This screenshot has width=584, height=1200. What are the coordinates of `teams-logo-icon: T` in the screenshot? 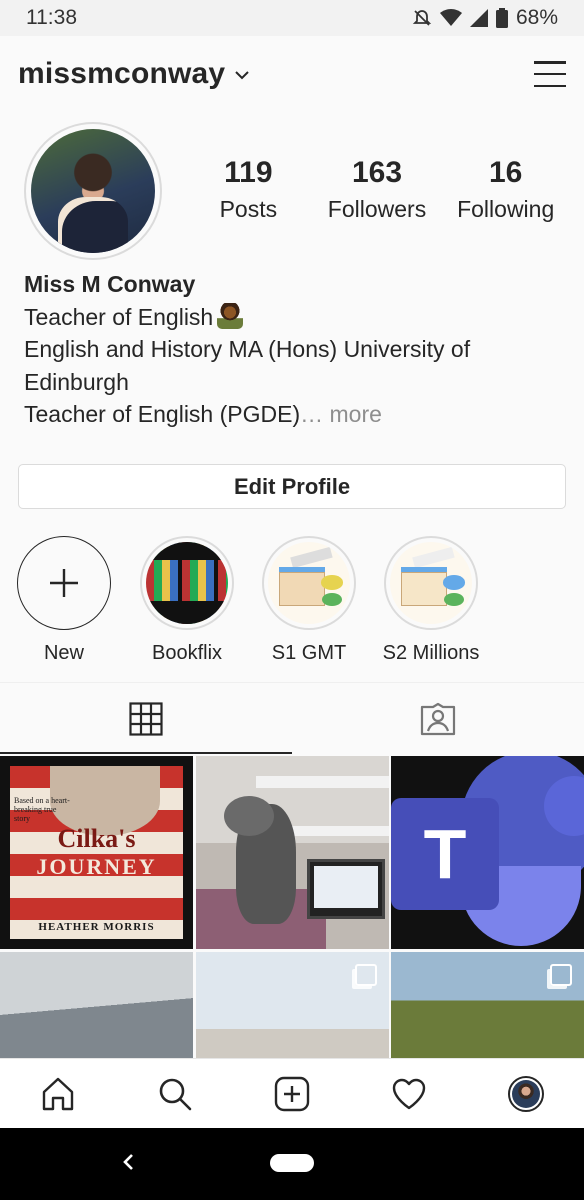 It's located at (445, 854).